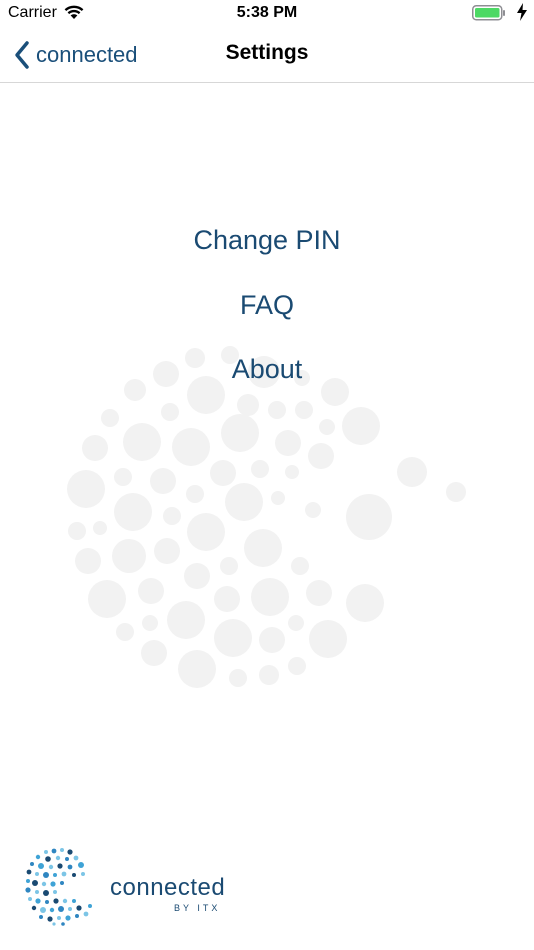  I want to click on logo-wordmark: connected, so click(168, 887).